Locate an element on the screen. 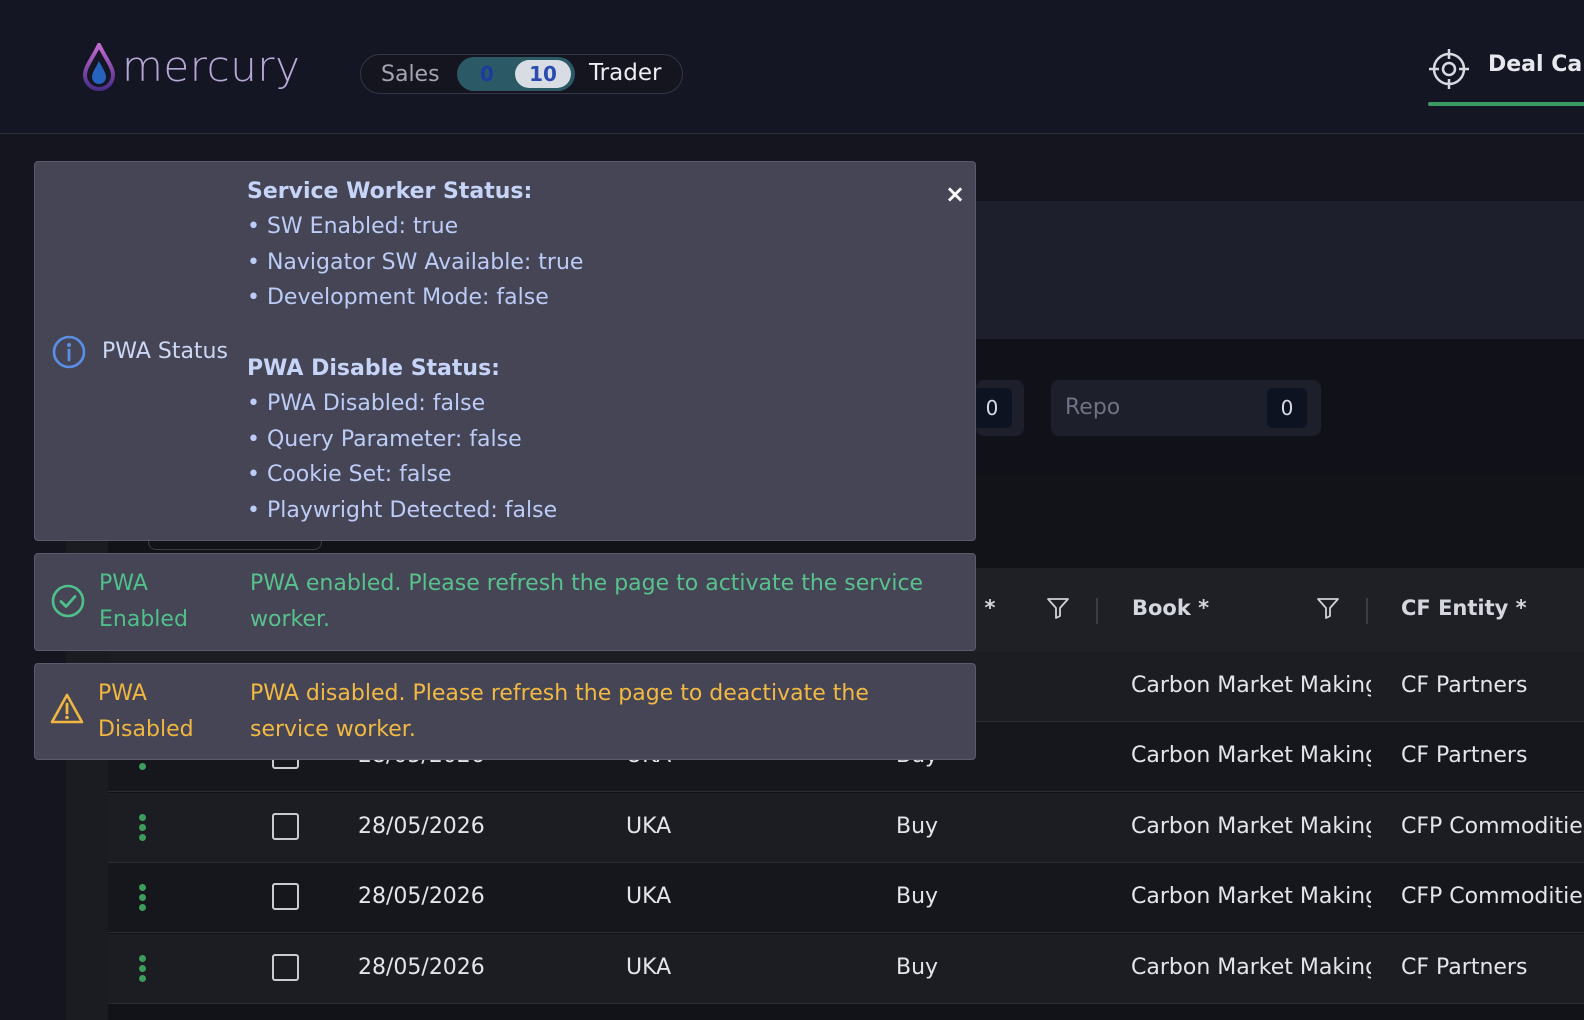 The width and height of the screenshot is (1584, 1020). content-panel is located at coordinates (1280, 270).